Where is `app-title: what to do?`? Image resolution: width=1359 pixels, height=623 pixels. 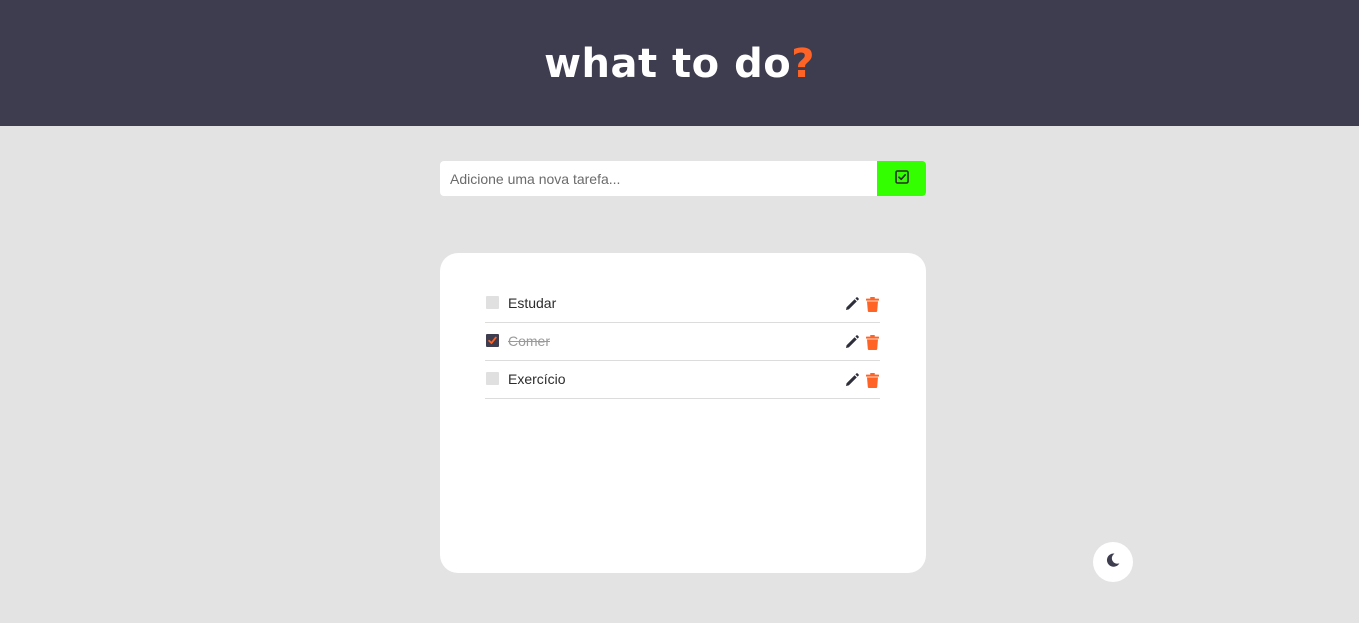 app-title: what to do? is located at coordinates (679, 64).